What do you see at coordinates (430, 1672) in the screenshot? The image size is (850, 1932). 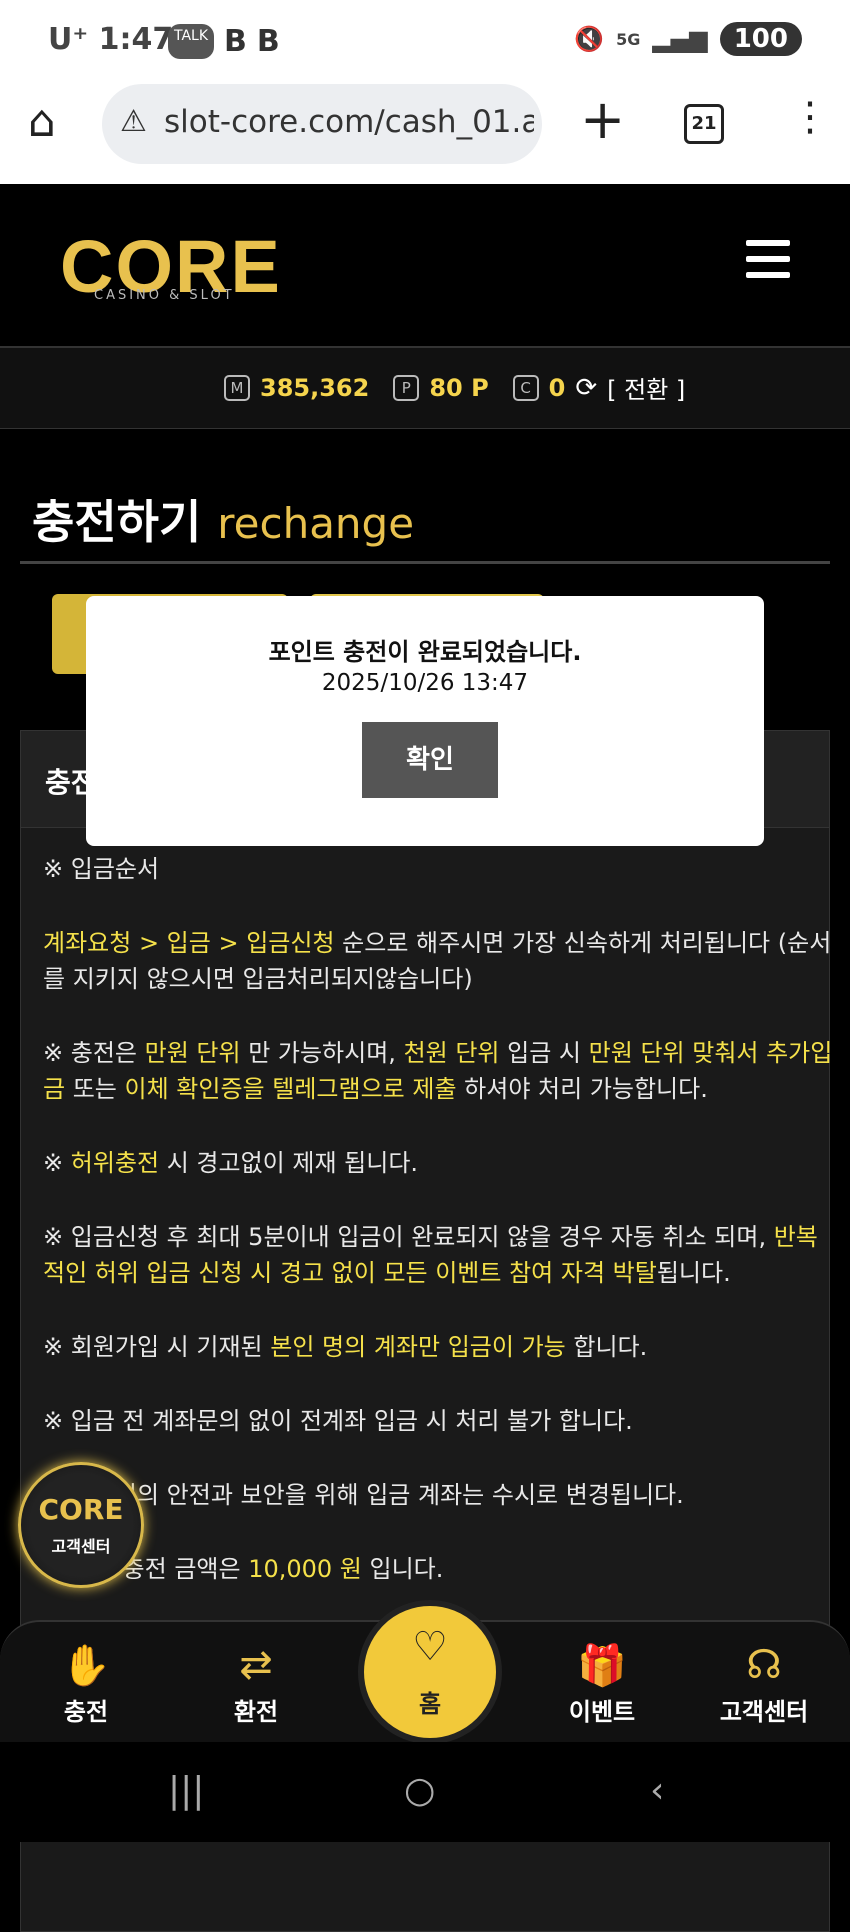 I see `nav-home: ♡ 홈` at bounding box center [430, 1672].